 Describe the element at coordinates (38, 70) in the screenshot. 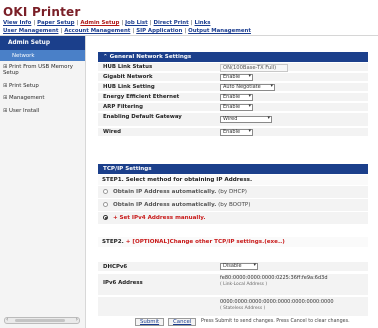

I see `sidebar-item-label: Print From USB Memory Setup` at that location.